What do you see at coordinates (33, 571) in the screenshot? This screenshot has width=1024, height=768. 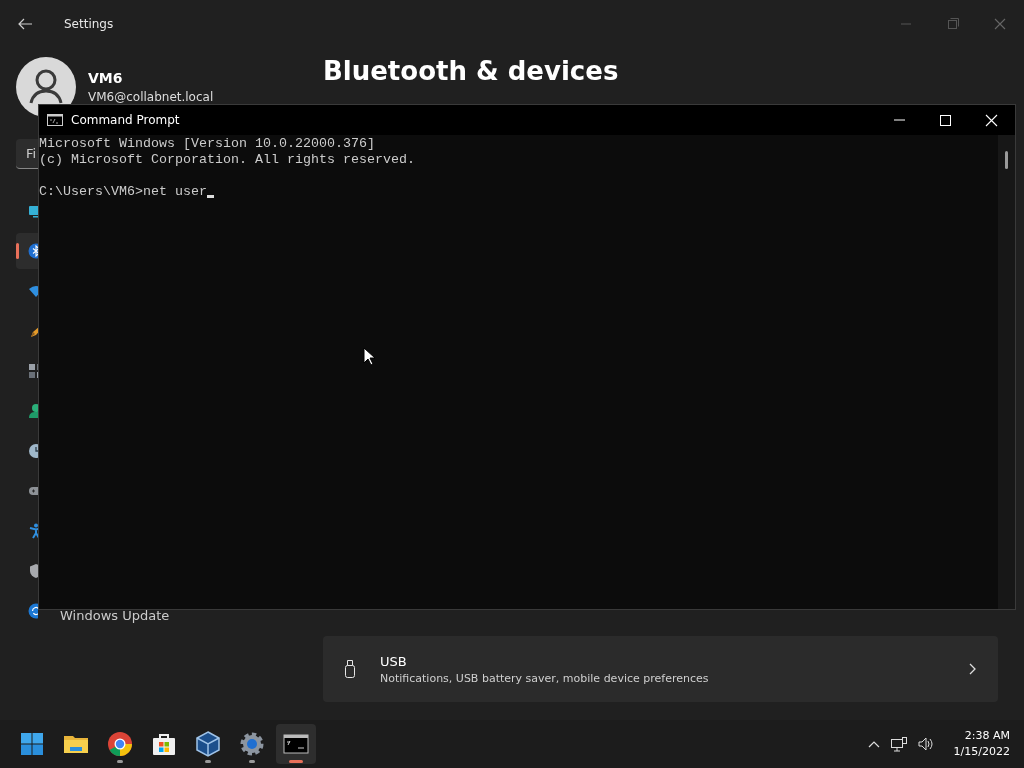 I see `shield-icon` at bounding box center [33, 571].